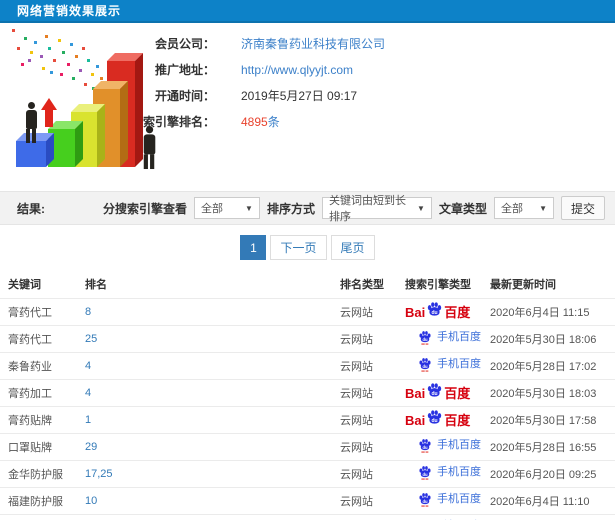  I want to click on result-label: 结果:, so click(31, 208).